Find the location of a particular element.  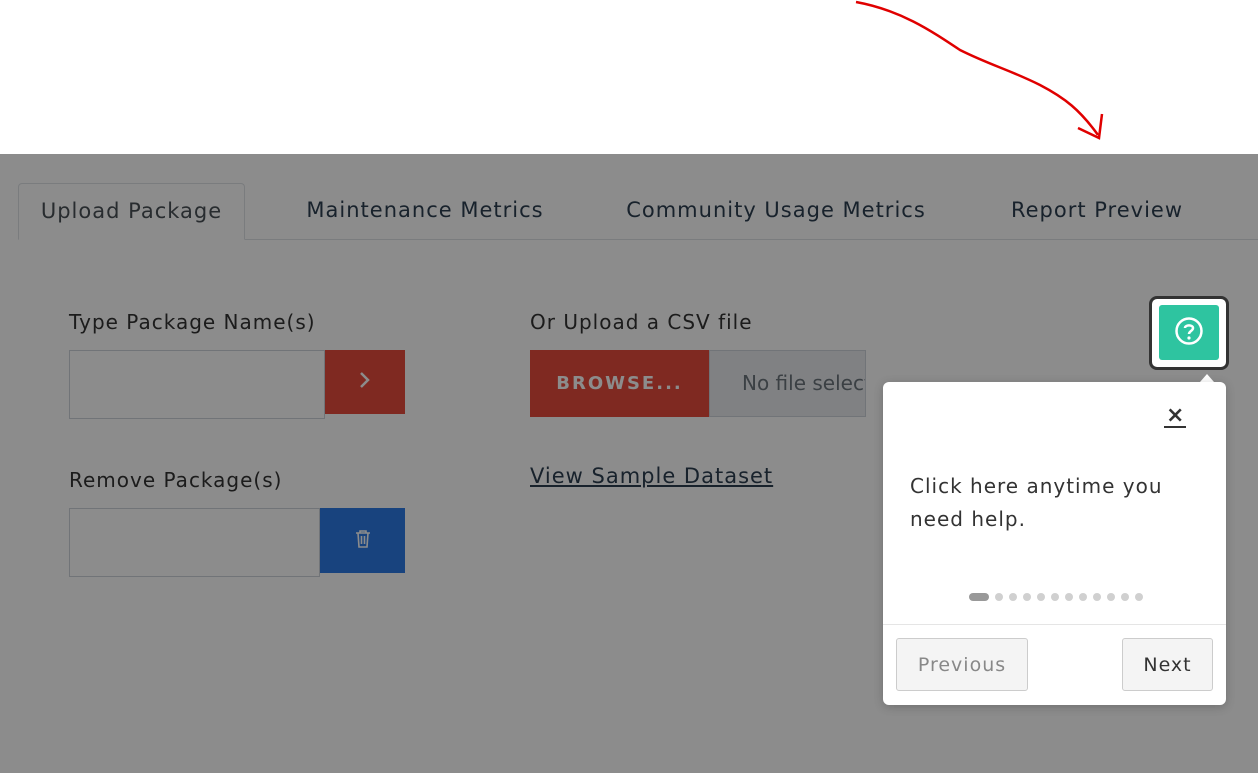

tour-progress-dots is located at coordinates (1056, 597).